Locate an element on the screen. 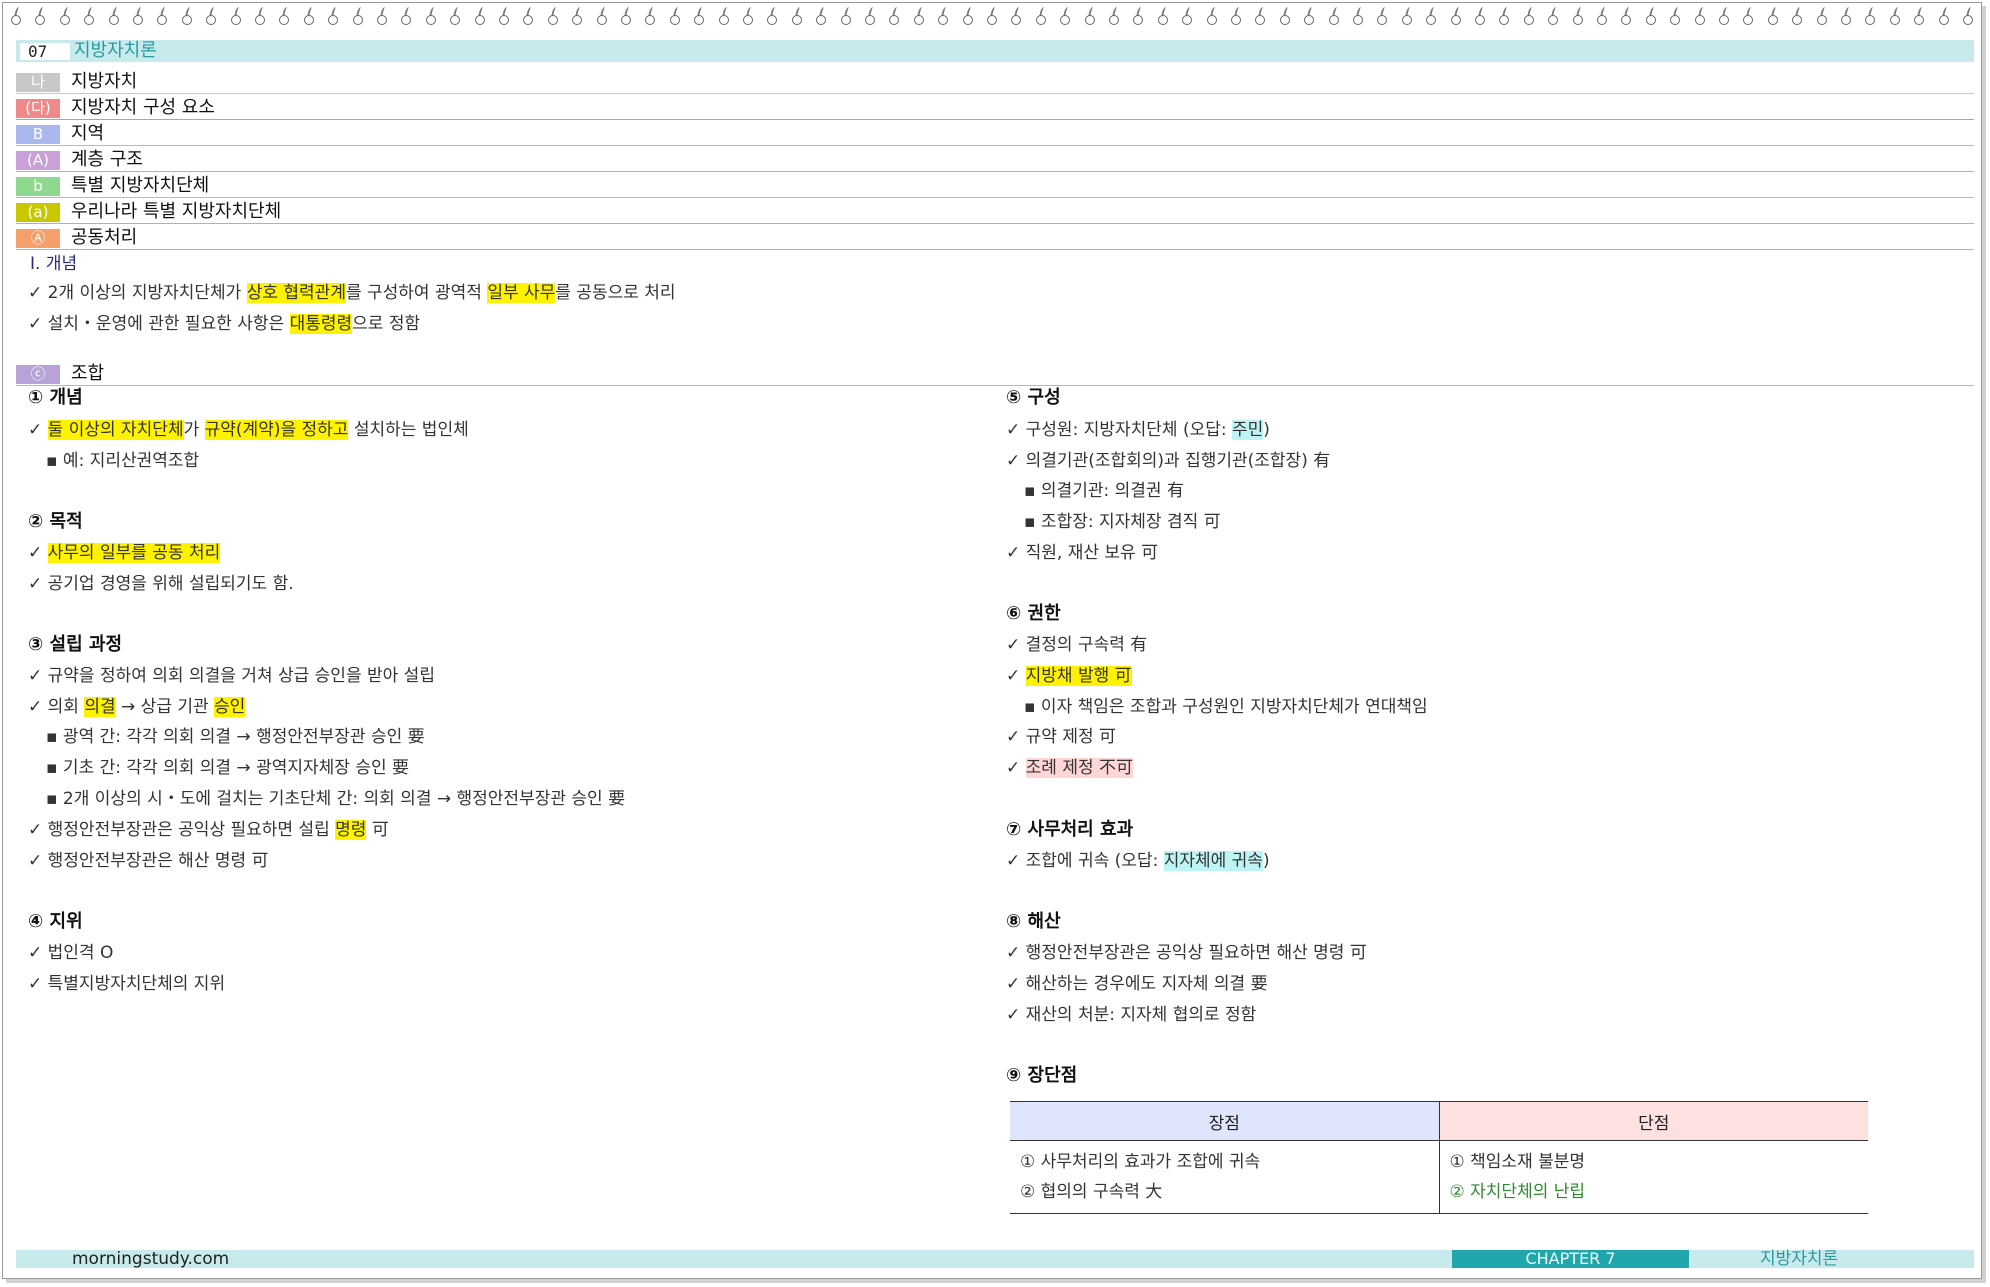  outline-badge: 나 is located at coordinates (38, 82).